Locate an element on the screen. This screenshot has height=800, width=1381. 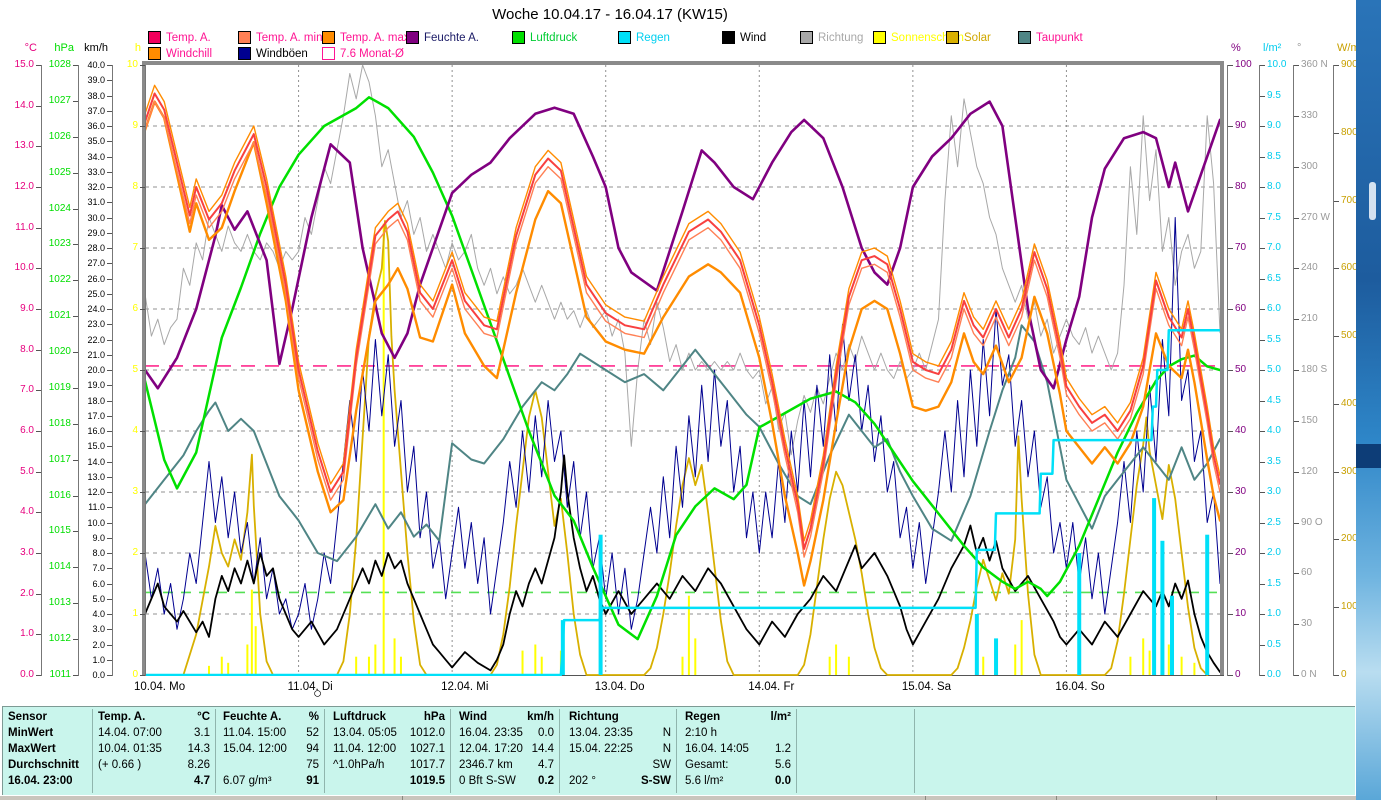
axis-title-h: h is located at coordinates (137, 48).